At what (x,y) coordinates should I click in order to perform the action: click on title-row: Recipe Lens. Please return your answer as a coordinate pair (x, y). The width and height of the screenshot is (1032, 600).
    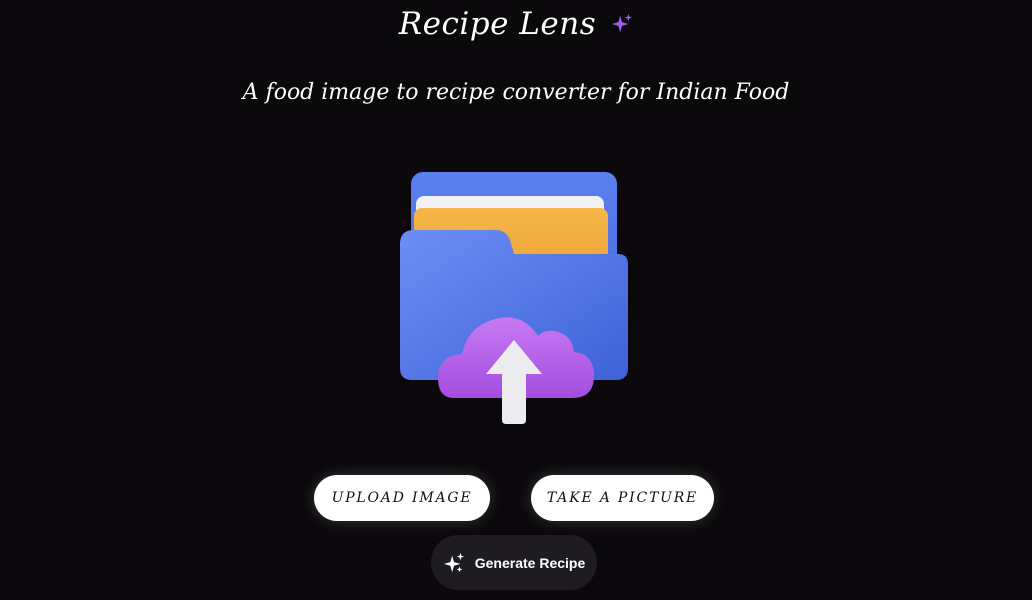
    Looking at the image, I should click on (516, 26).